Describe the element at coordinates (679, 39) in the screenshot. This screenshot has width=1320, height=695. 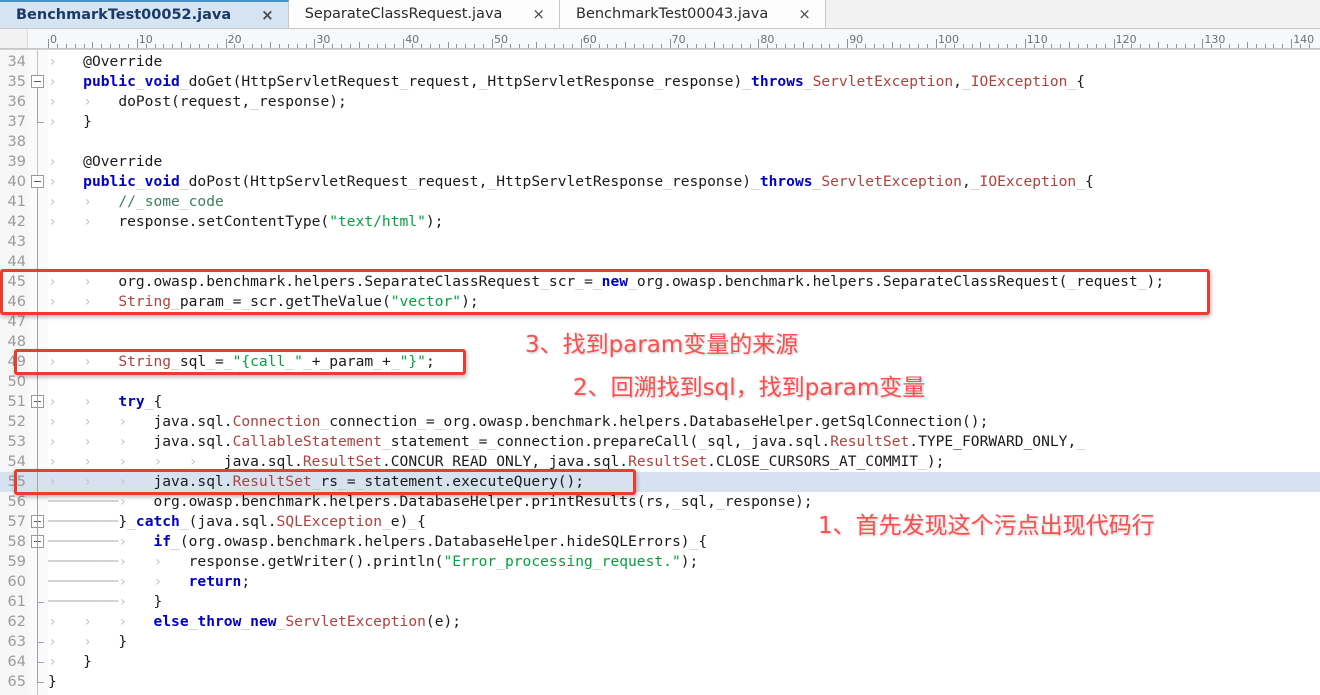
I see `svg-text: 70` at that location.